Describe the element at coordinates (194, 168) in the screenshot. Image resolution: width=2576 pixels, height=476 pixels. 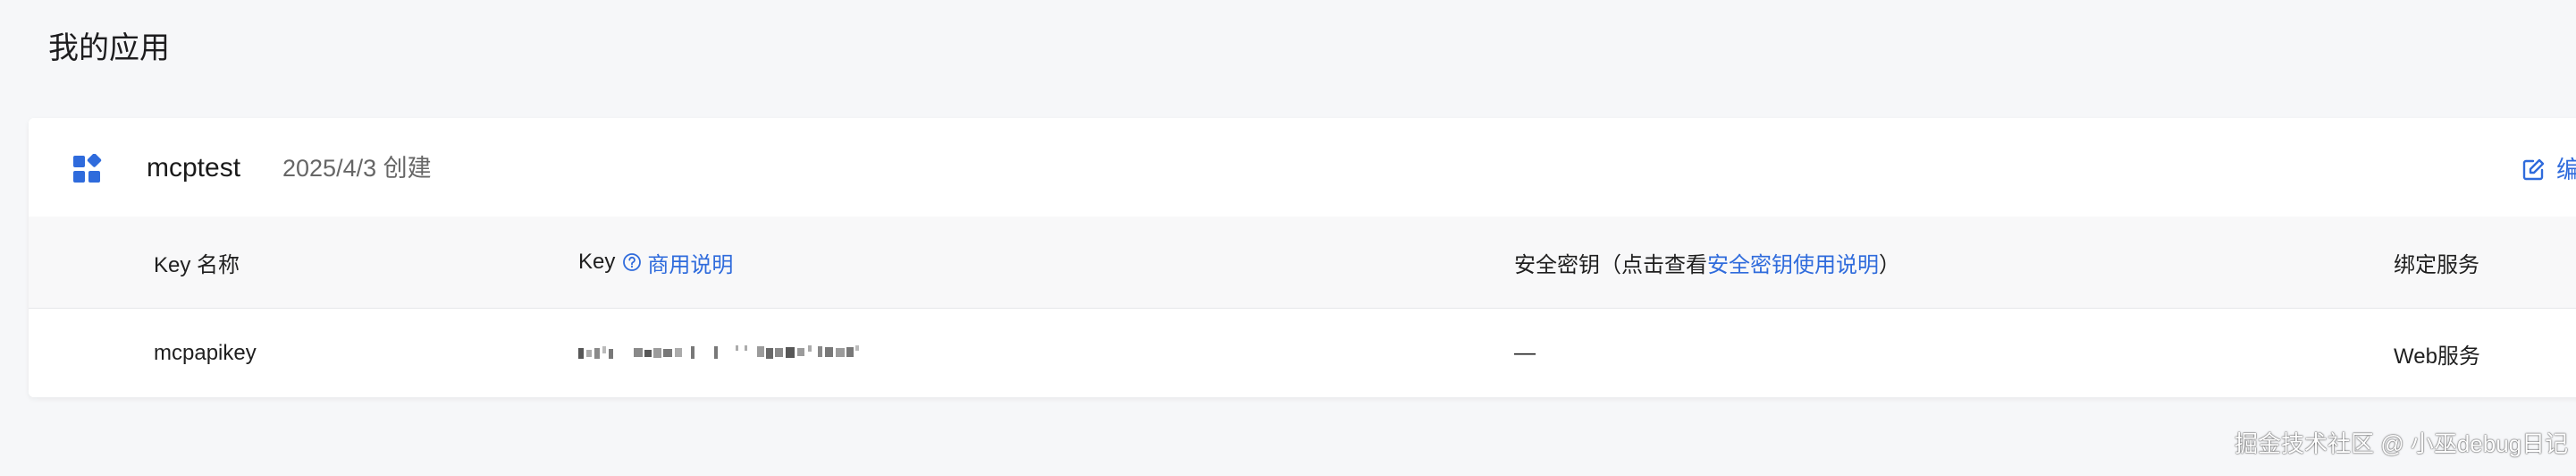
I see `app-name: mcptest` at that location.